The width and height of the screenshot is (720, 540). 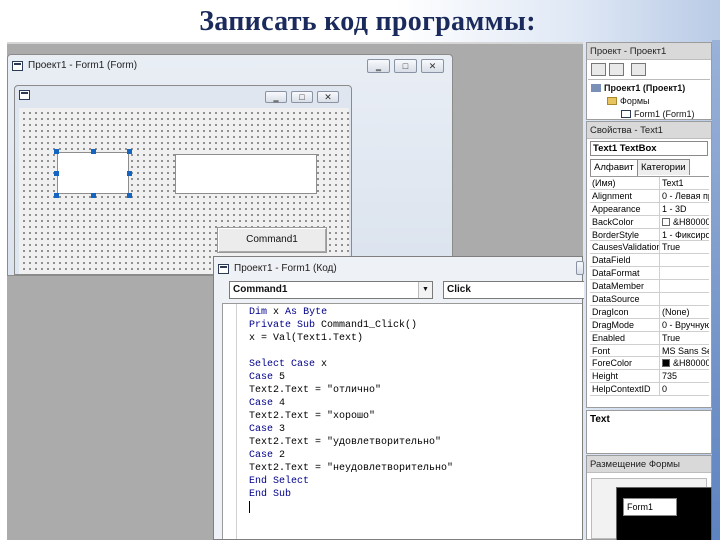 What do you see at coordinates (673, 183) in the screenshot?
I see `property-value-text: Text1` at bounding box center [673, 183].